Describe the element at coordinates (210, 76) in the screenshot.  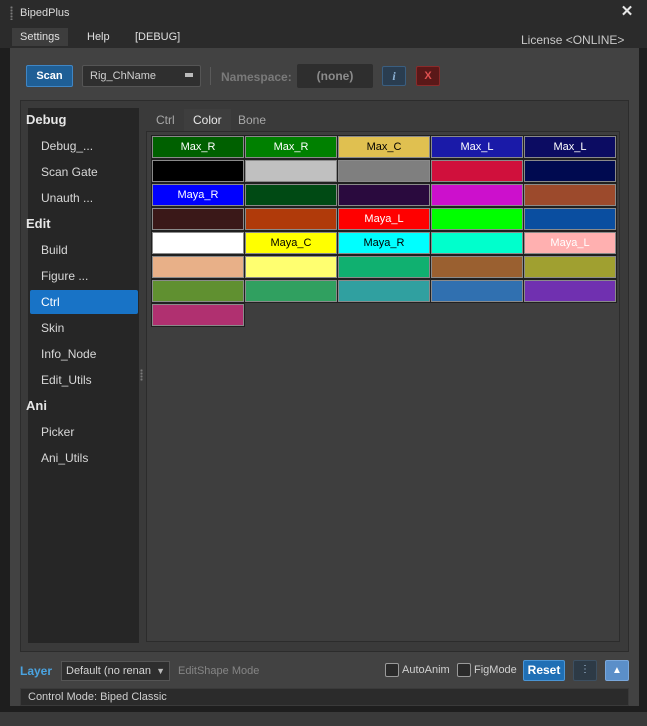
I see `toolbar-separator` at that location.